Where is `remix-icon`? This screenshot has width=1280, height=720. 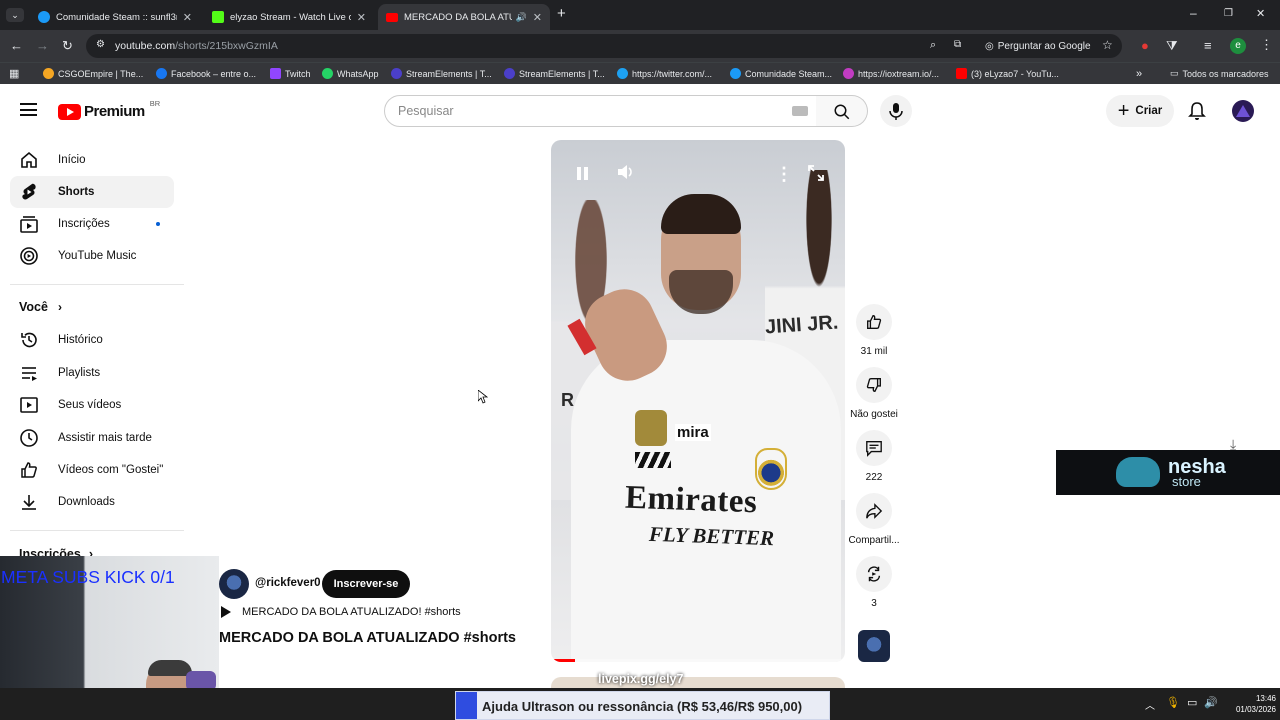
remix-icon is located at coordinates (874, 574).